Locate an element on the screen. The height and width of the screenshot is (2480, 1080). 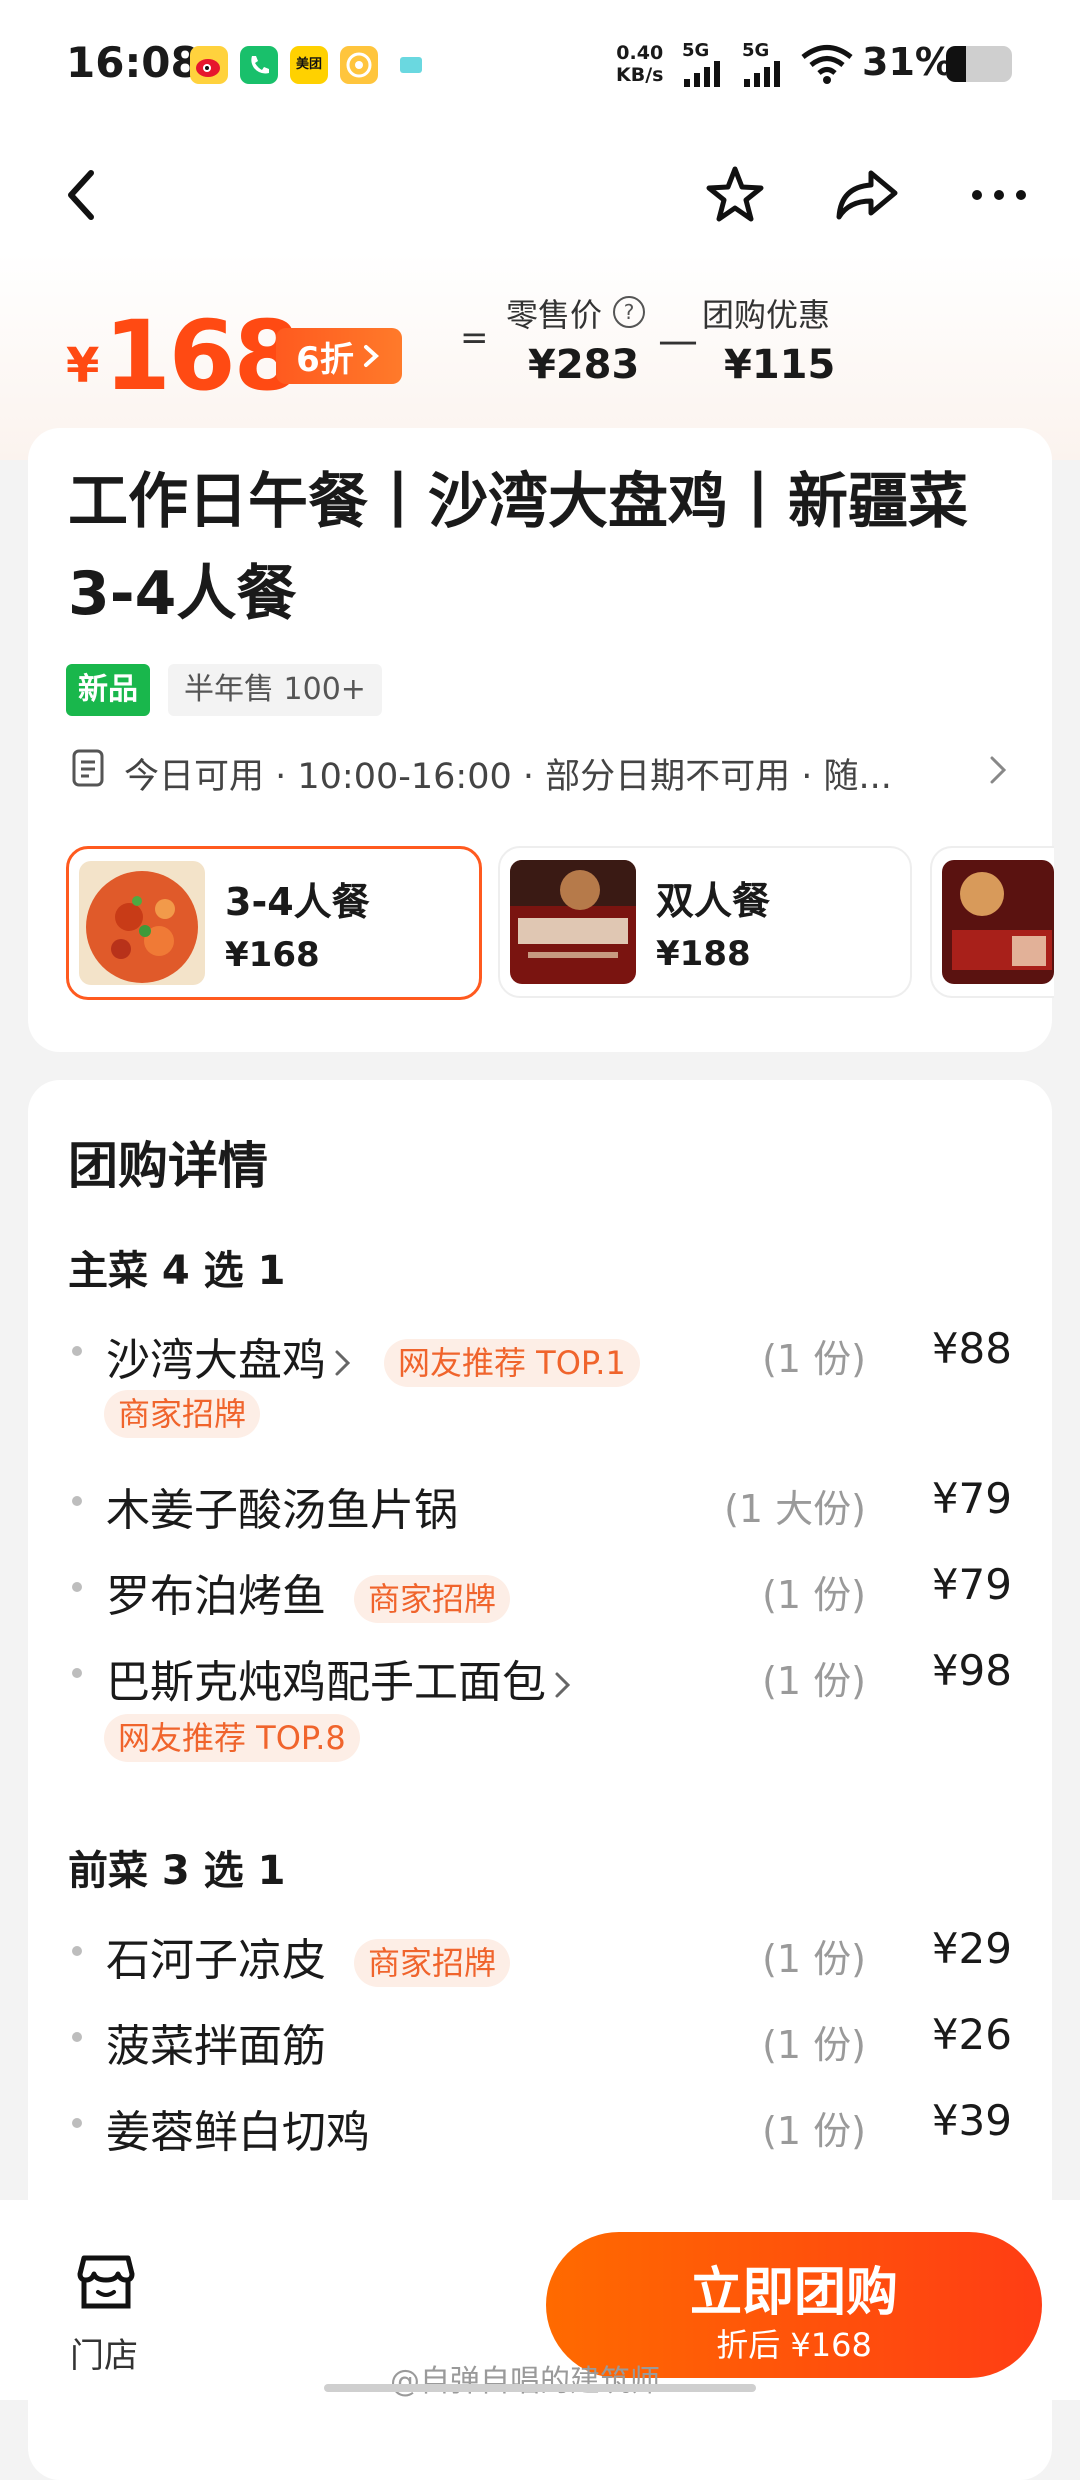
back-icon is located at coordinates (81, 195).